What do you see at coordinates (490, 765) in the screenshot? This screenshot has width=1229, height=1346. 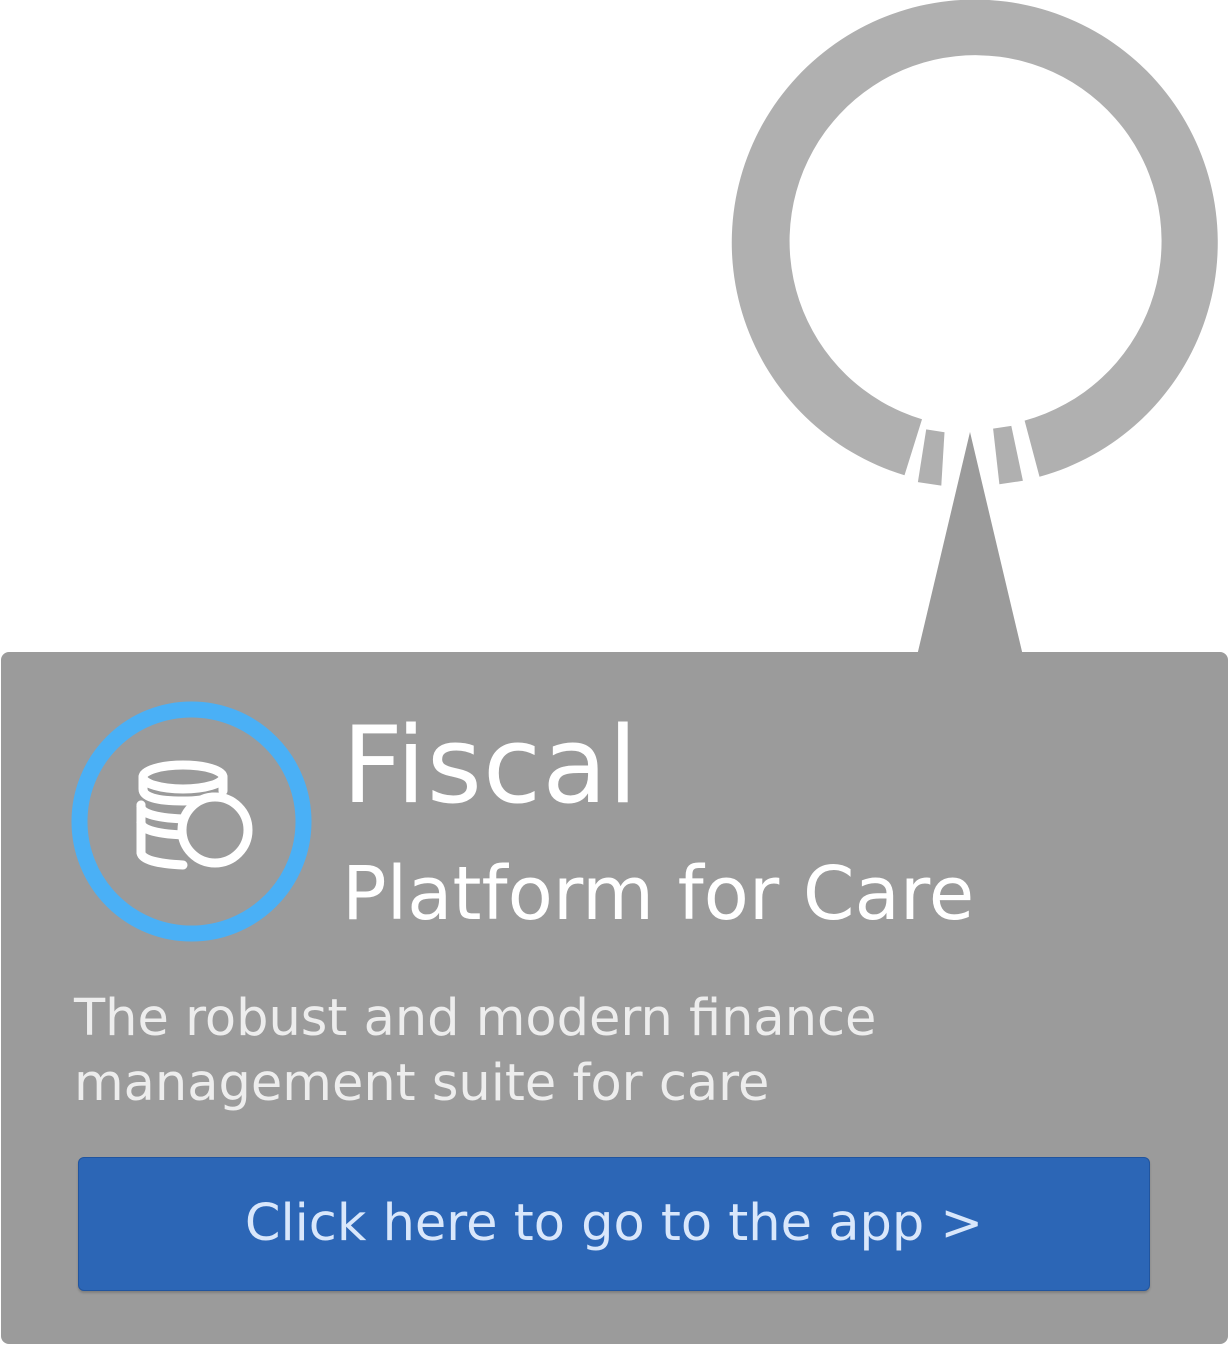 I see `app-title: Fiscal` at bounding box center [490, 765].